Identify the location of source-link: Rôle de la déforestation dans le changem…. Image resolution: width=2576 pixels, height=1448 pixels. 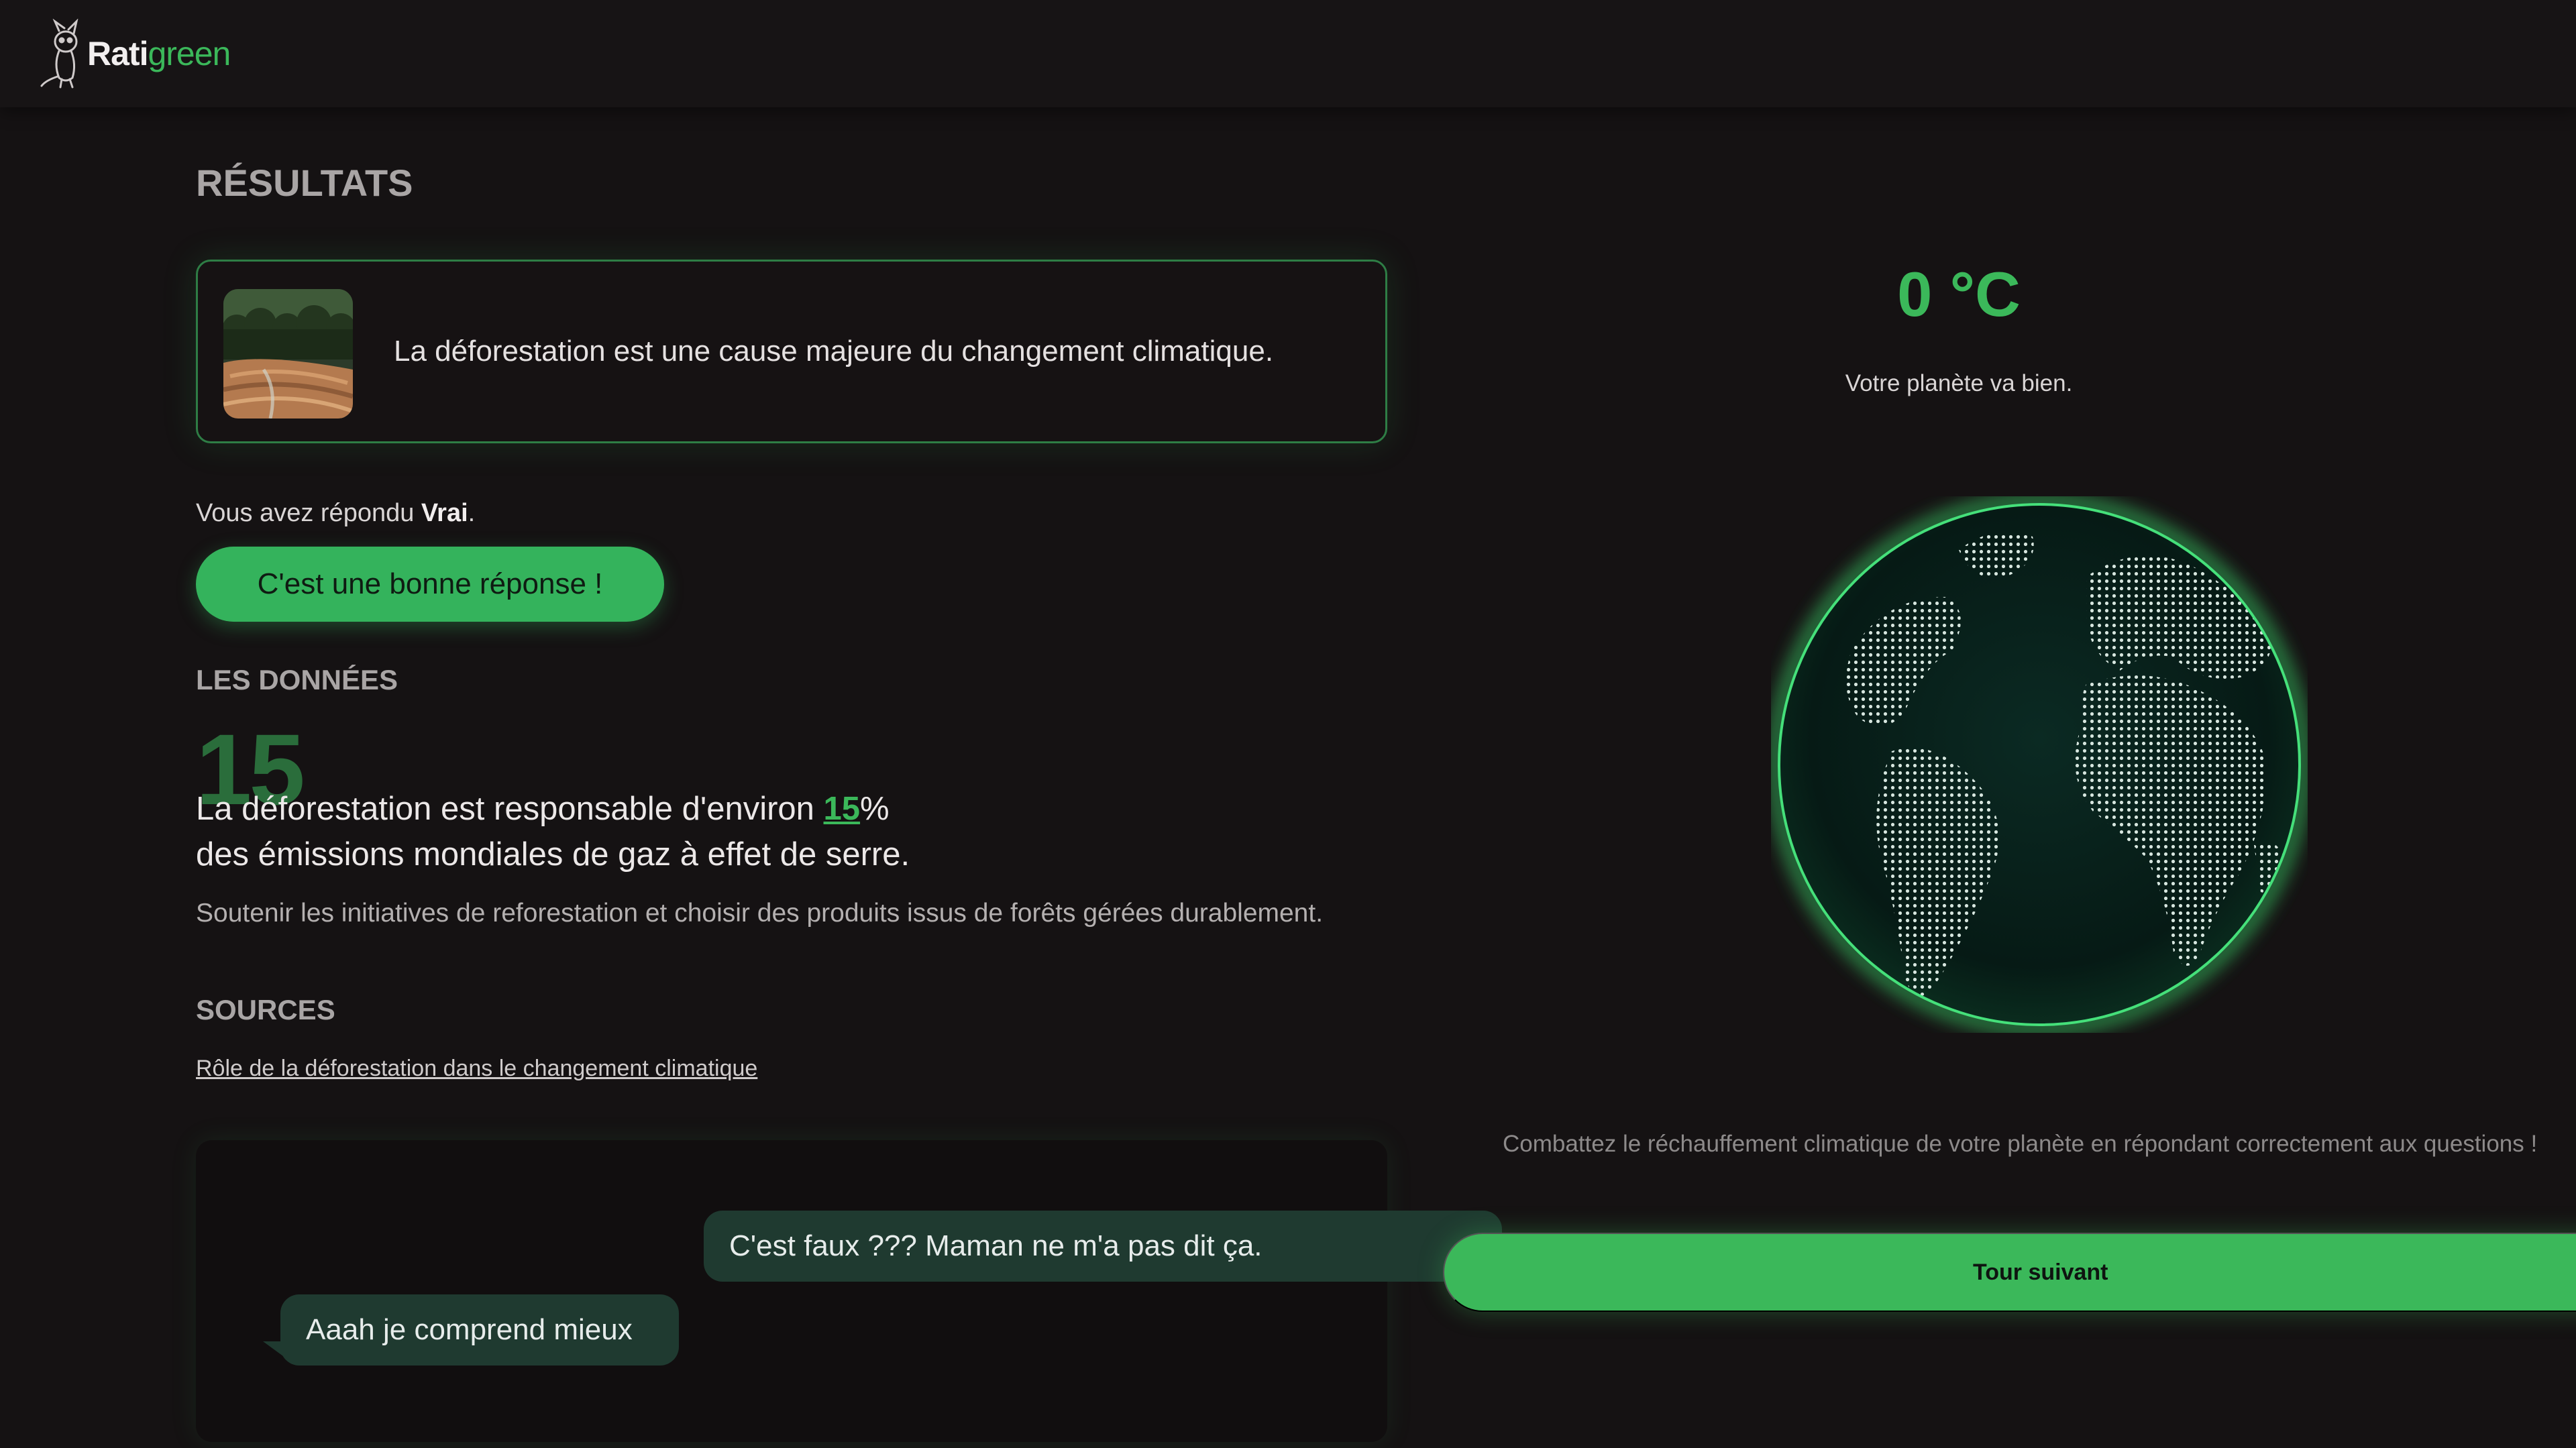
(476, 1069).